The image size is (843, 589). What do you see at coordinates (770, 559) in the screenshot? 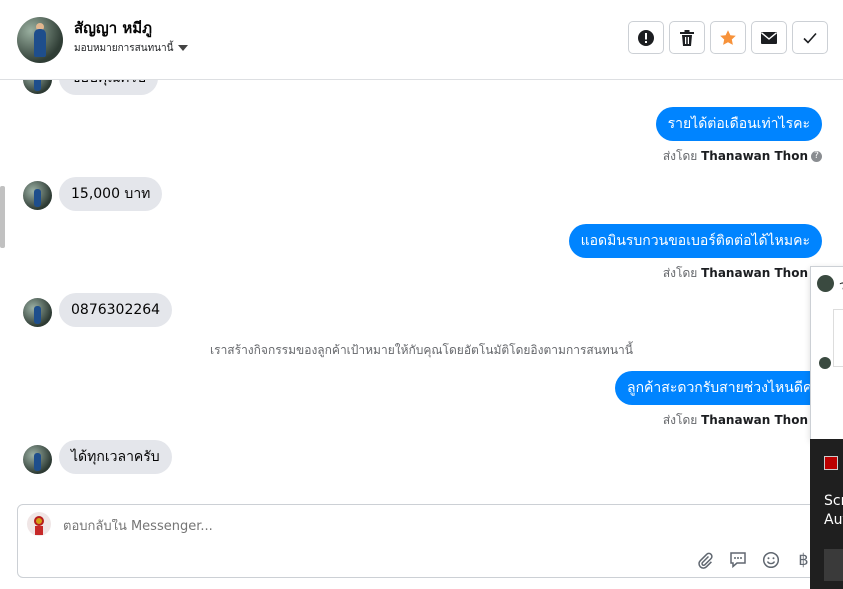
I see `smiley-icon` at bounding box center [770, 559].